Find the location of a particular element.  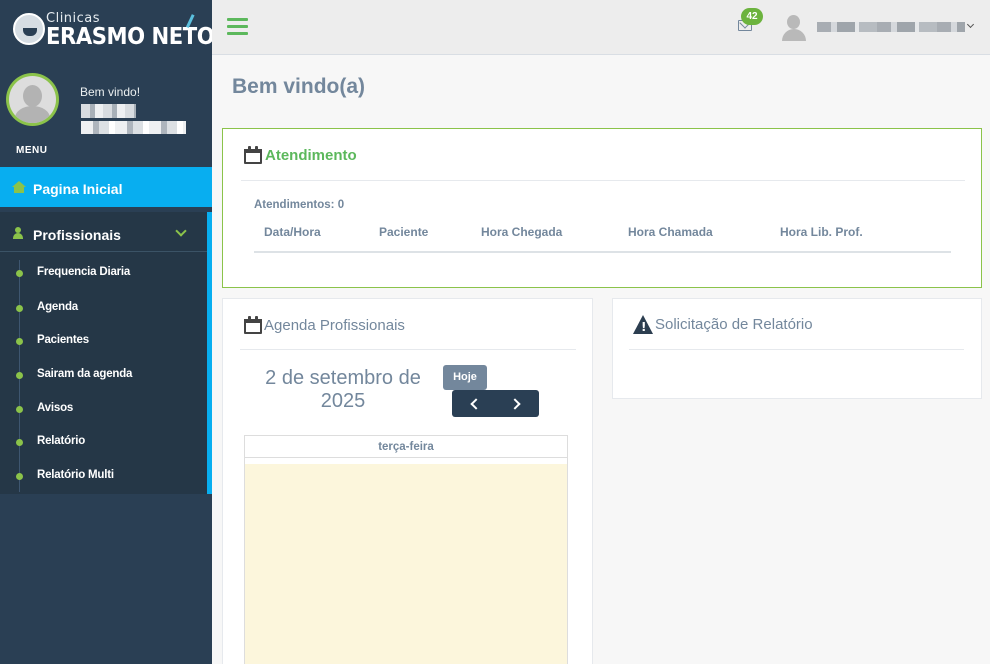

calendar-current-date: 2 de setembro de 2025 is located at coordinates (343, 390).